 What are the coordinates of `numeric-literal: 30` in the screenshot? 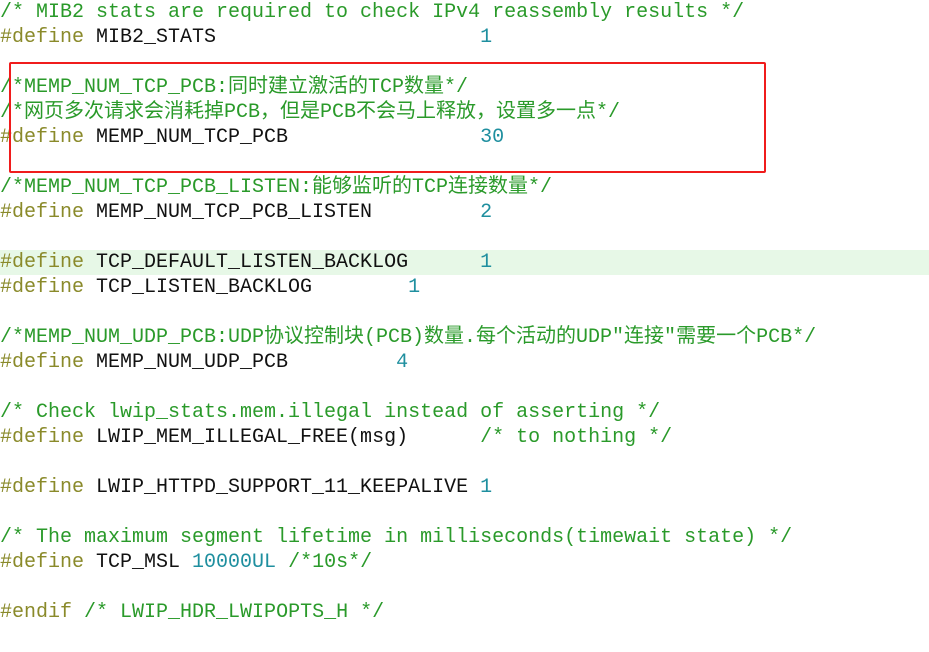 It's located at (492, 137).